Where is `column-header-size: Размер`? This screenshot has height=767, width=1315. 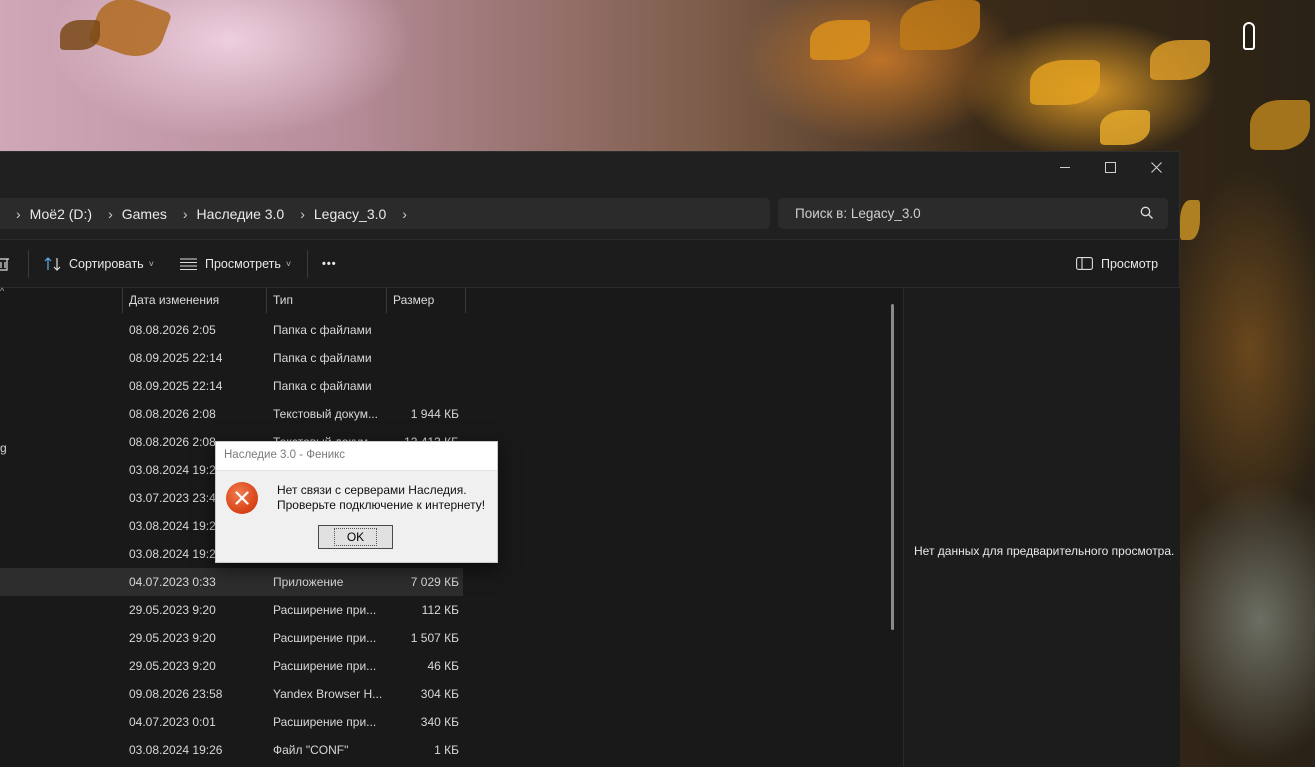
column-header-size: Размер is located at coordinates (426, 300).